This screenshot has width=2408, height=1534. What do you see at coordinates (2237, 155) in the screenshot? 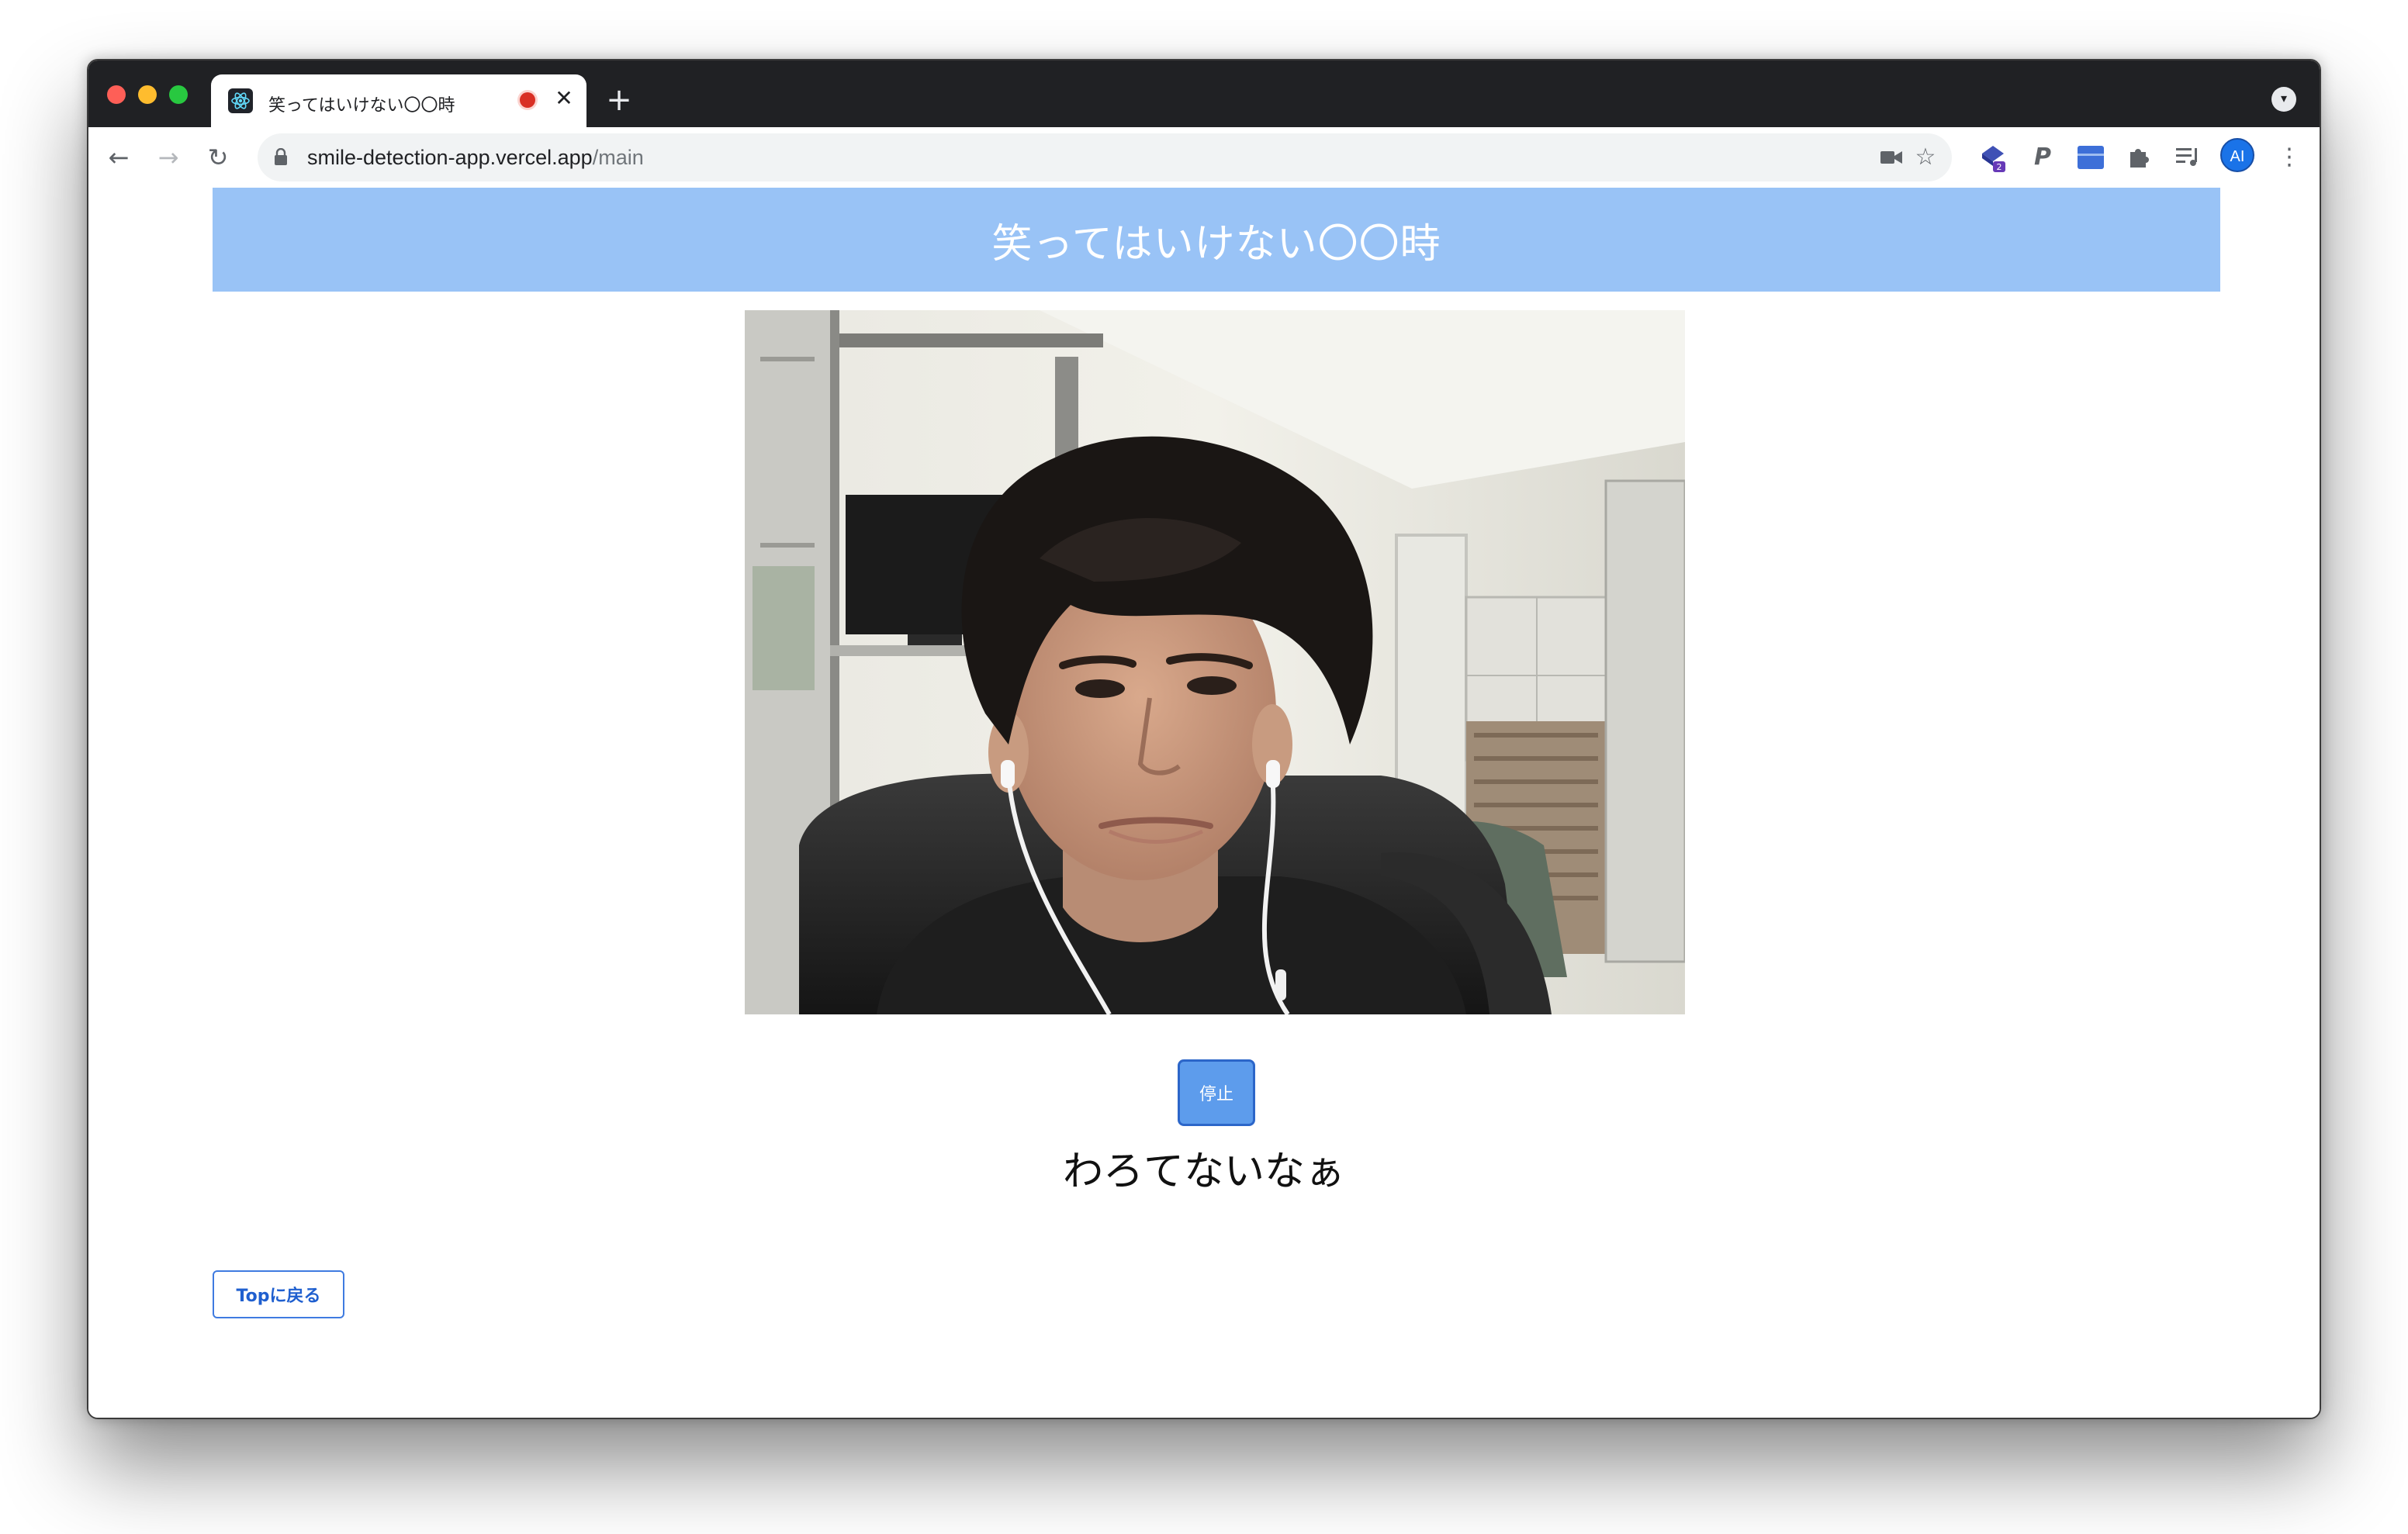
I see `avatar: AI` at bounding box center [2237, 155].